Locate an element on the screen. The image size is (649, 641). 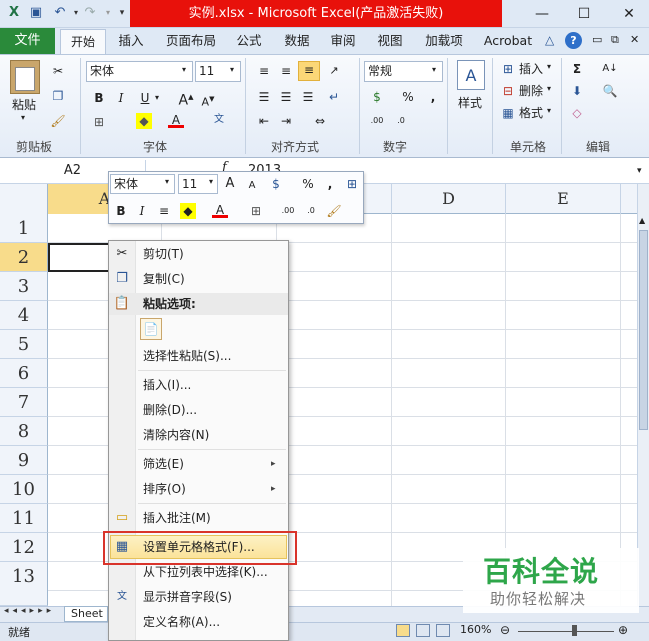
normal-view-icon is located at coordinates (403, 630).